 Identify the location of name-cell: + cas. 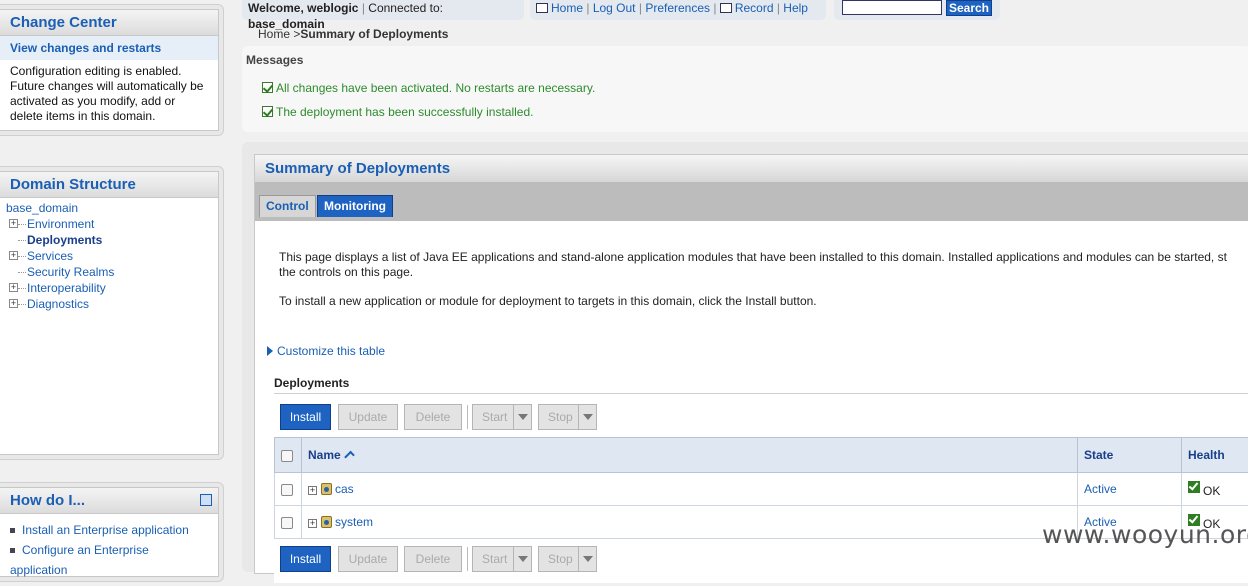
(690, 489).